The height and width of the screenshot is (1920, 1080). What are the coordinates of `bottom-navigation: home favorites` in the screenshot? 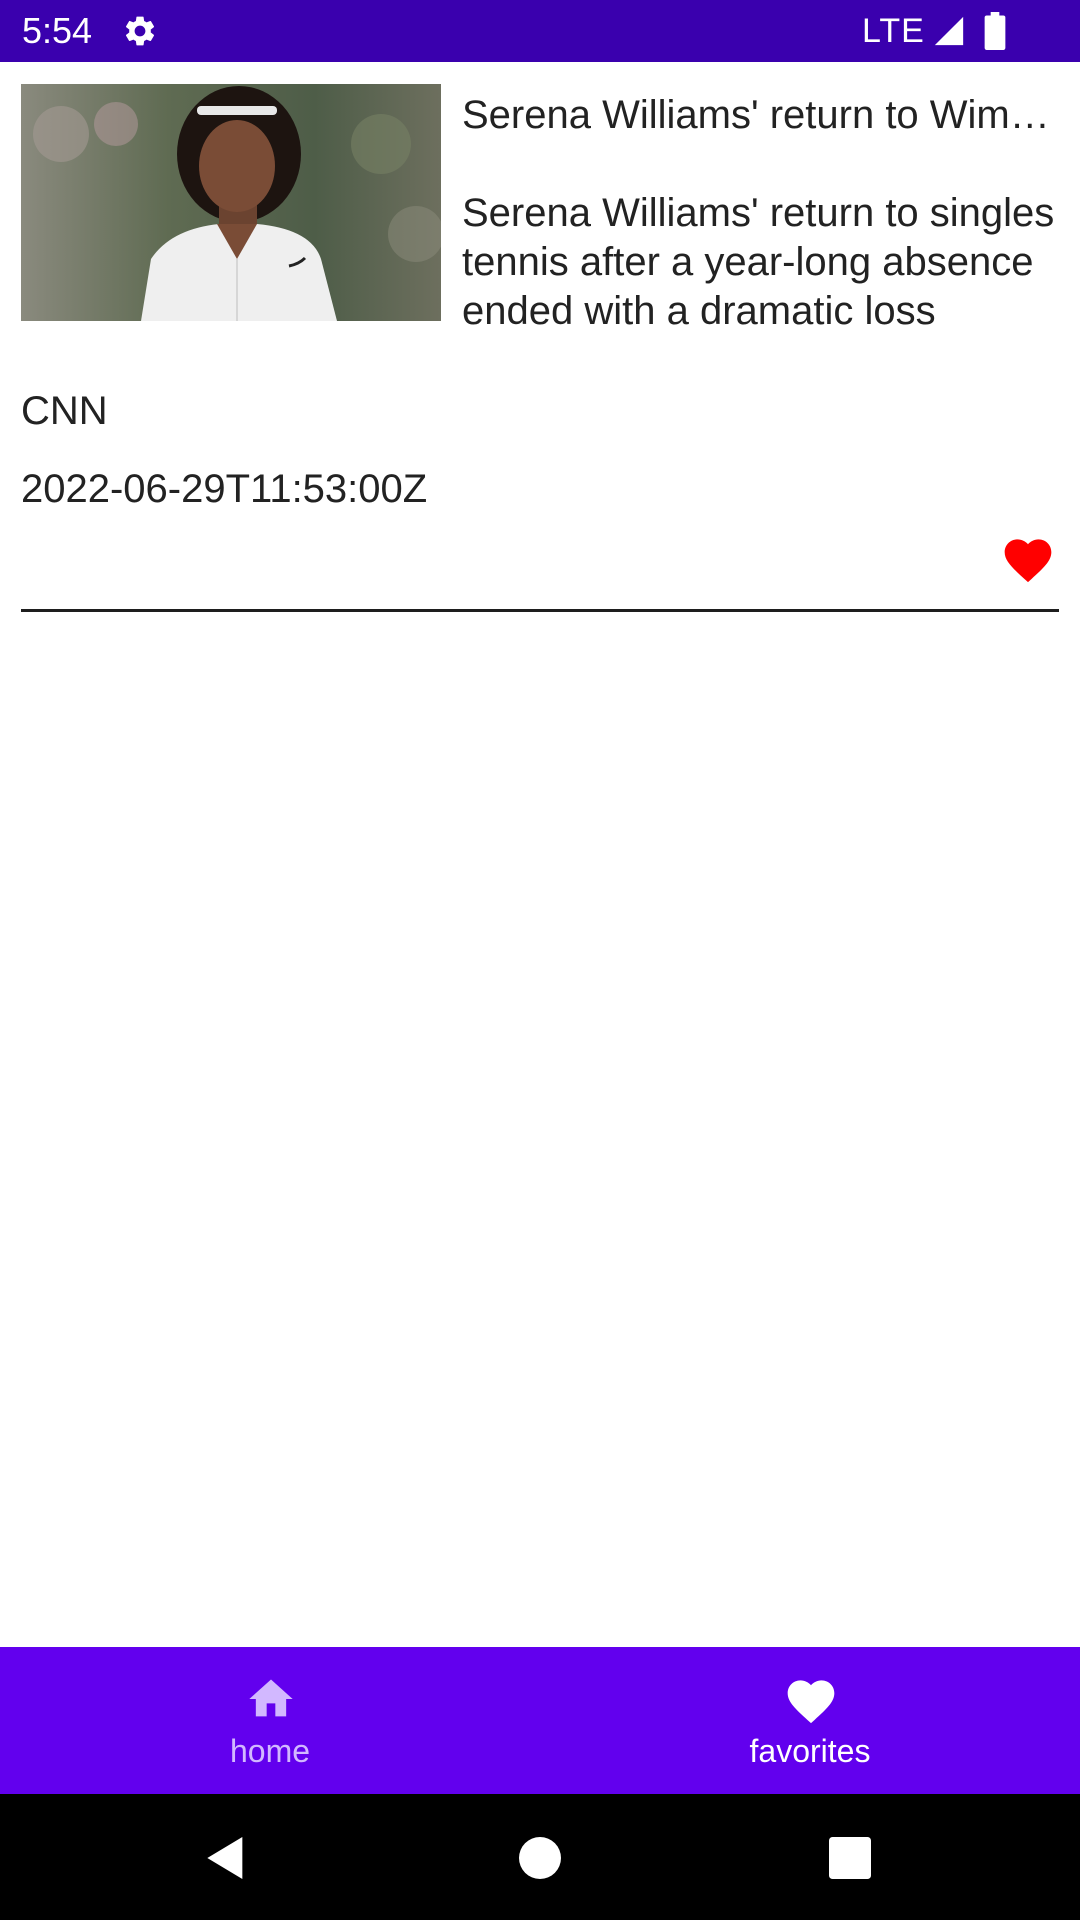 It's located at (540, 1720).